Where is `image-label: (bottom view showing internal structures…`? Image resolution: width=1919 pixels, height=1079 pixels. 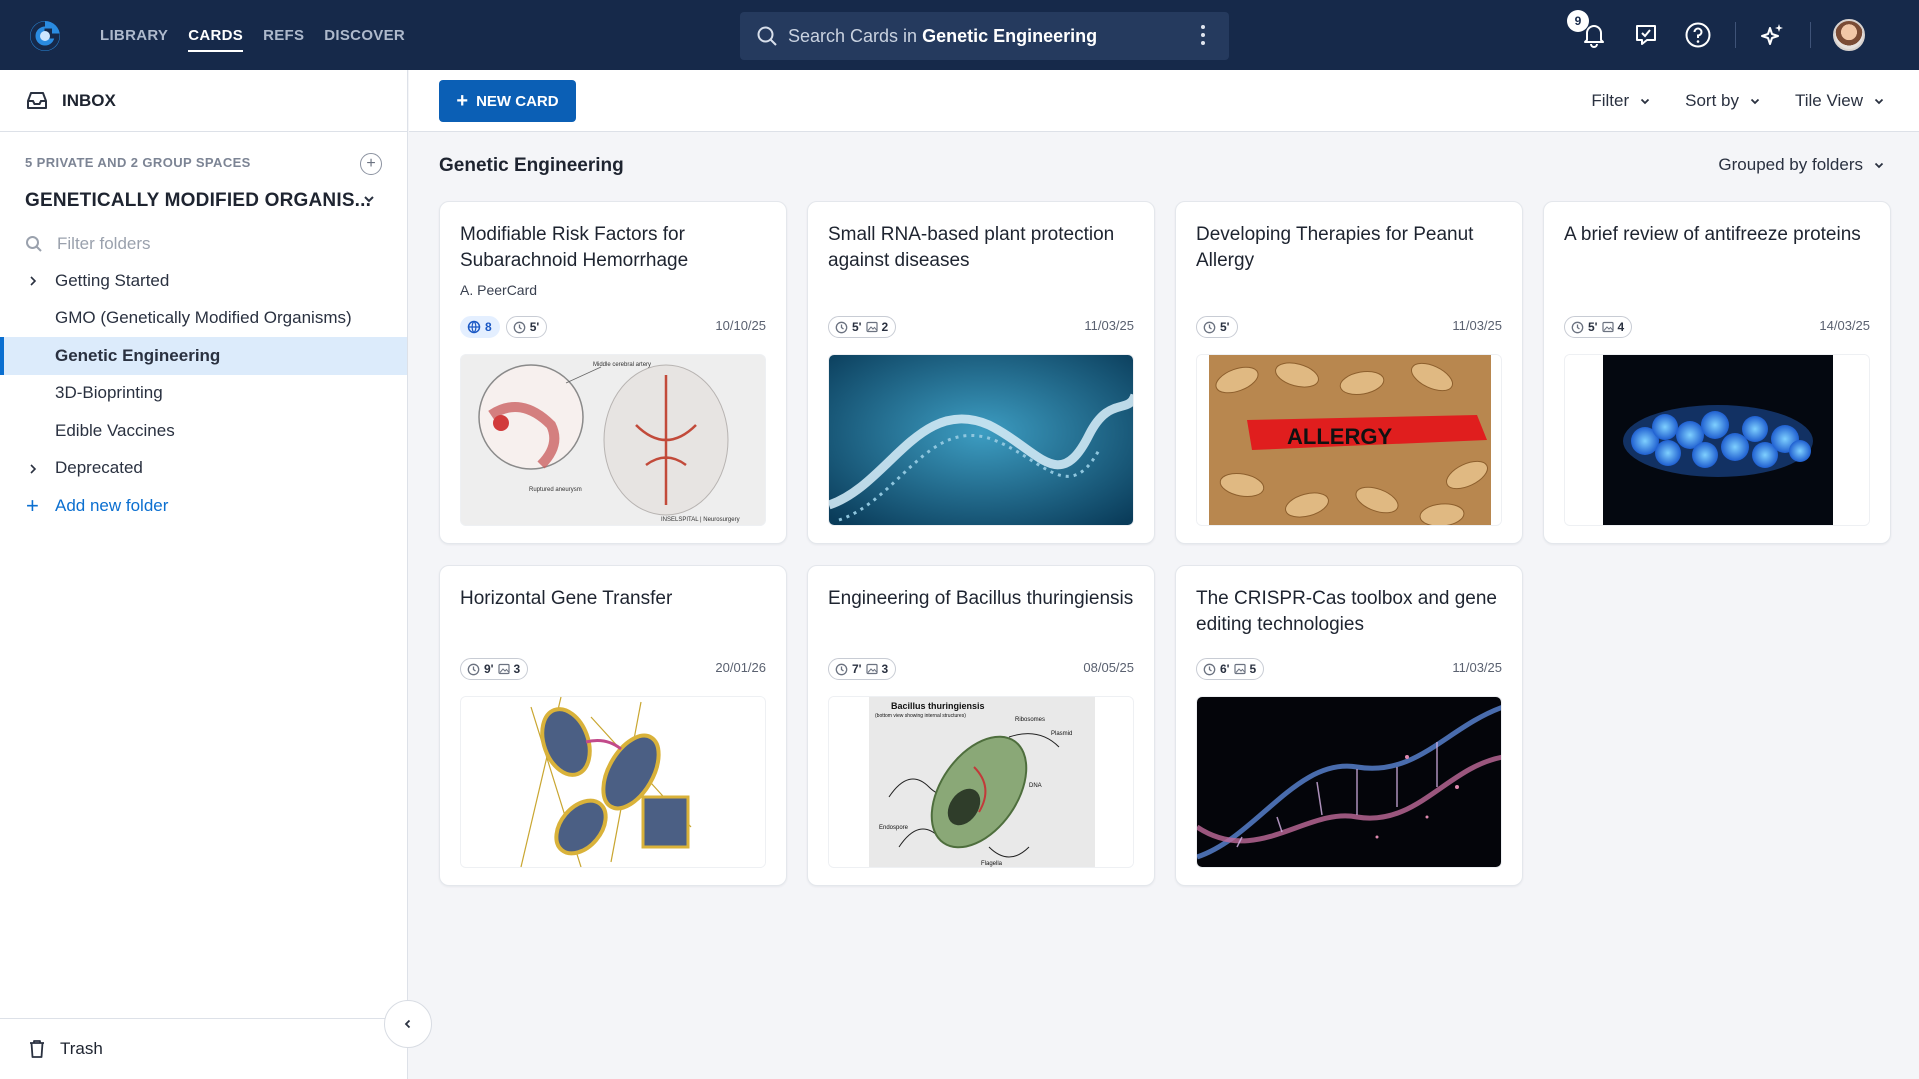 image-label: (bottom view showing internal structures… is located at coordinates (920, 716).